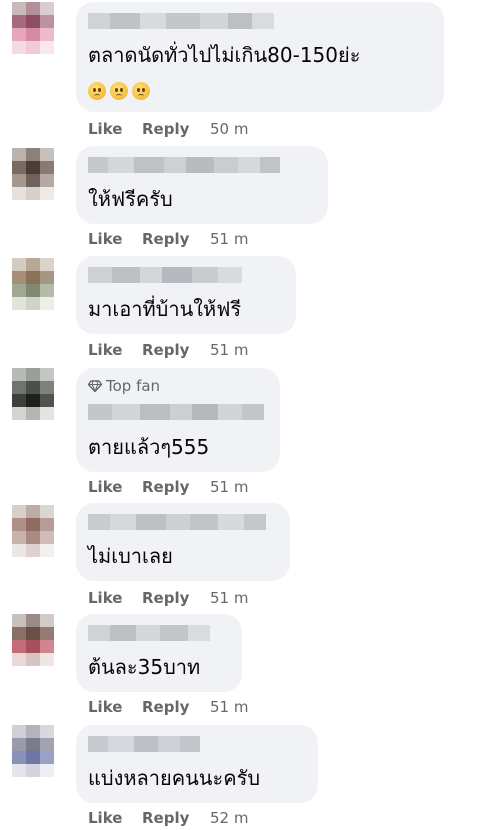 Image resolution: width=500 pixels, height=830 pixels. I want to click on timestamp: 50 m, so click(229, 129).